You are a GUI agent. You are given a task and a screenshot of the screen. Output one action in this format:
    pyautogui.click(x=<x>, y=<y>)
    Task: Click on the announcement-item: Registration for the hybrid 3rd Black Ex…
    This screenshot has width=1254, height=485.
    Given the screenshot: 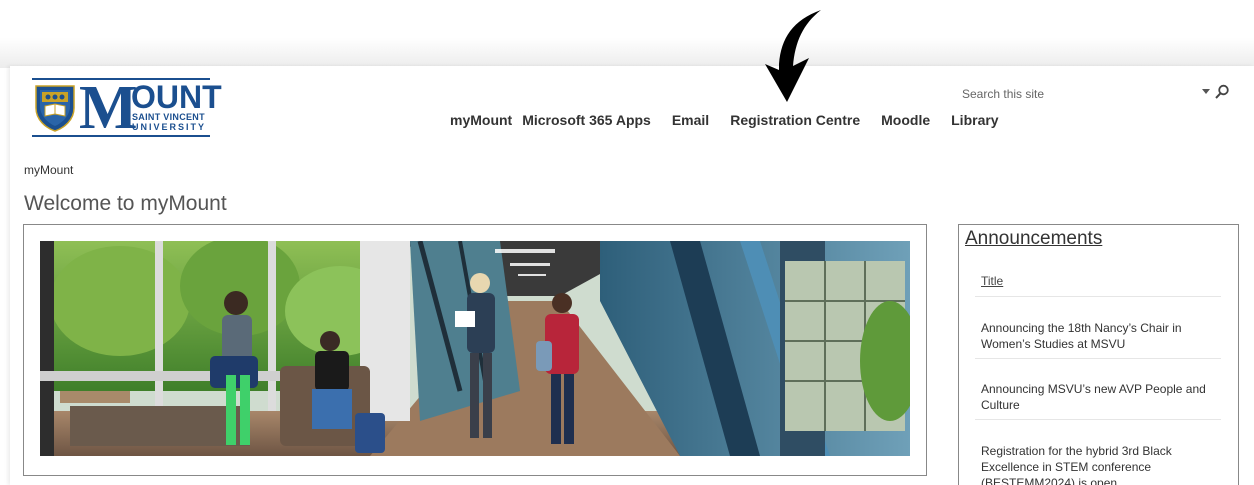 What is the action you would take?
    pyautogui.click(x=1096, y=464)
    